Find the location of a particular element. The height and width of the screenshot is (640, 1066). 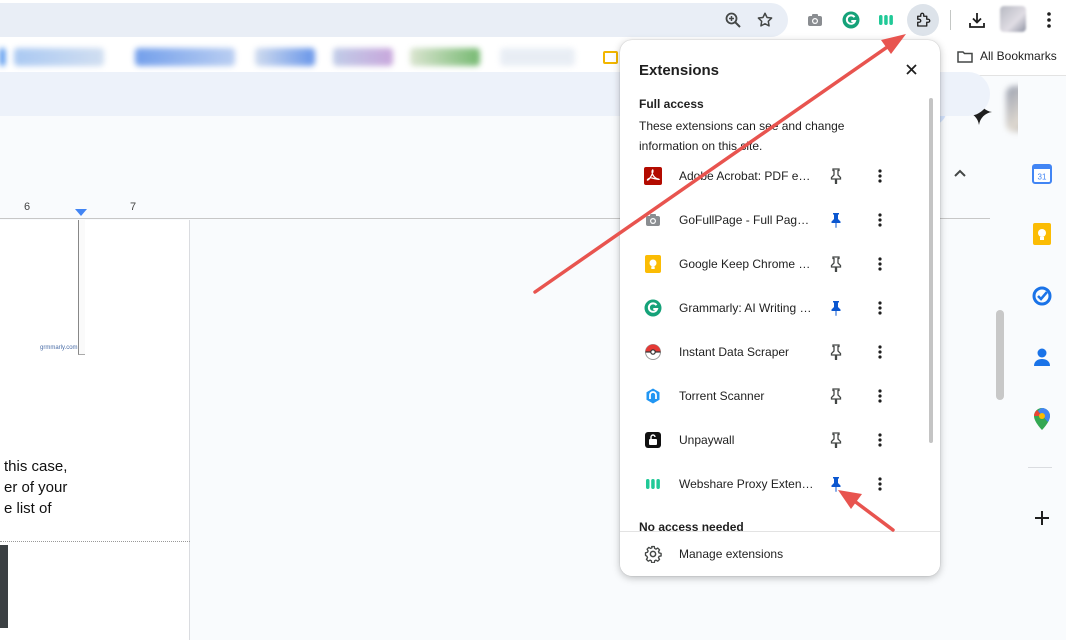

image-watermark: grmmarly.com is located at coordinates (59, 348).